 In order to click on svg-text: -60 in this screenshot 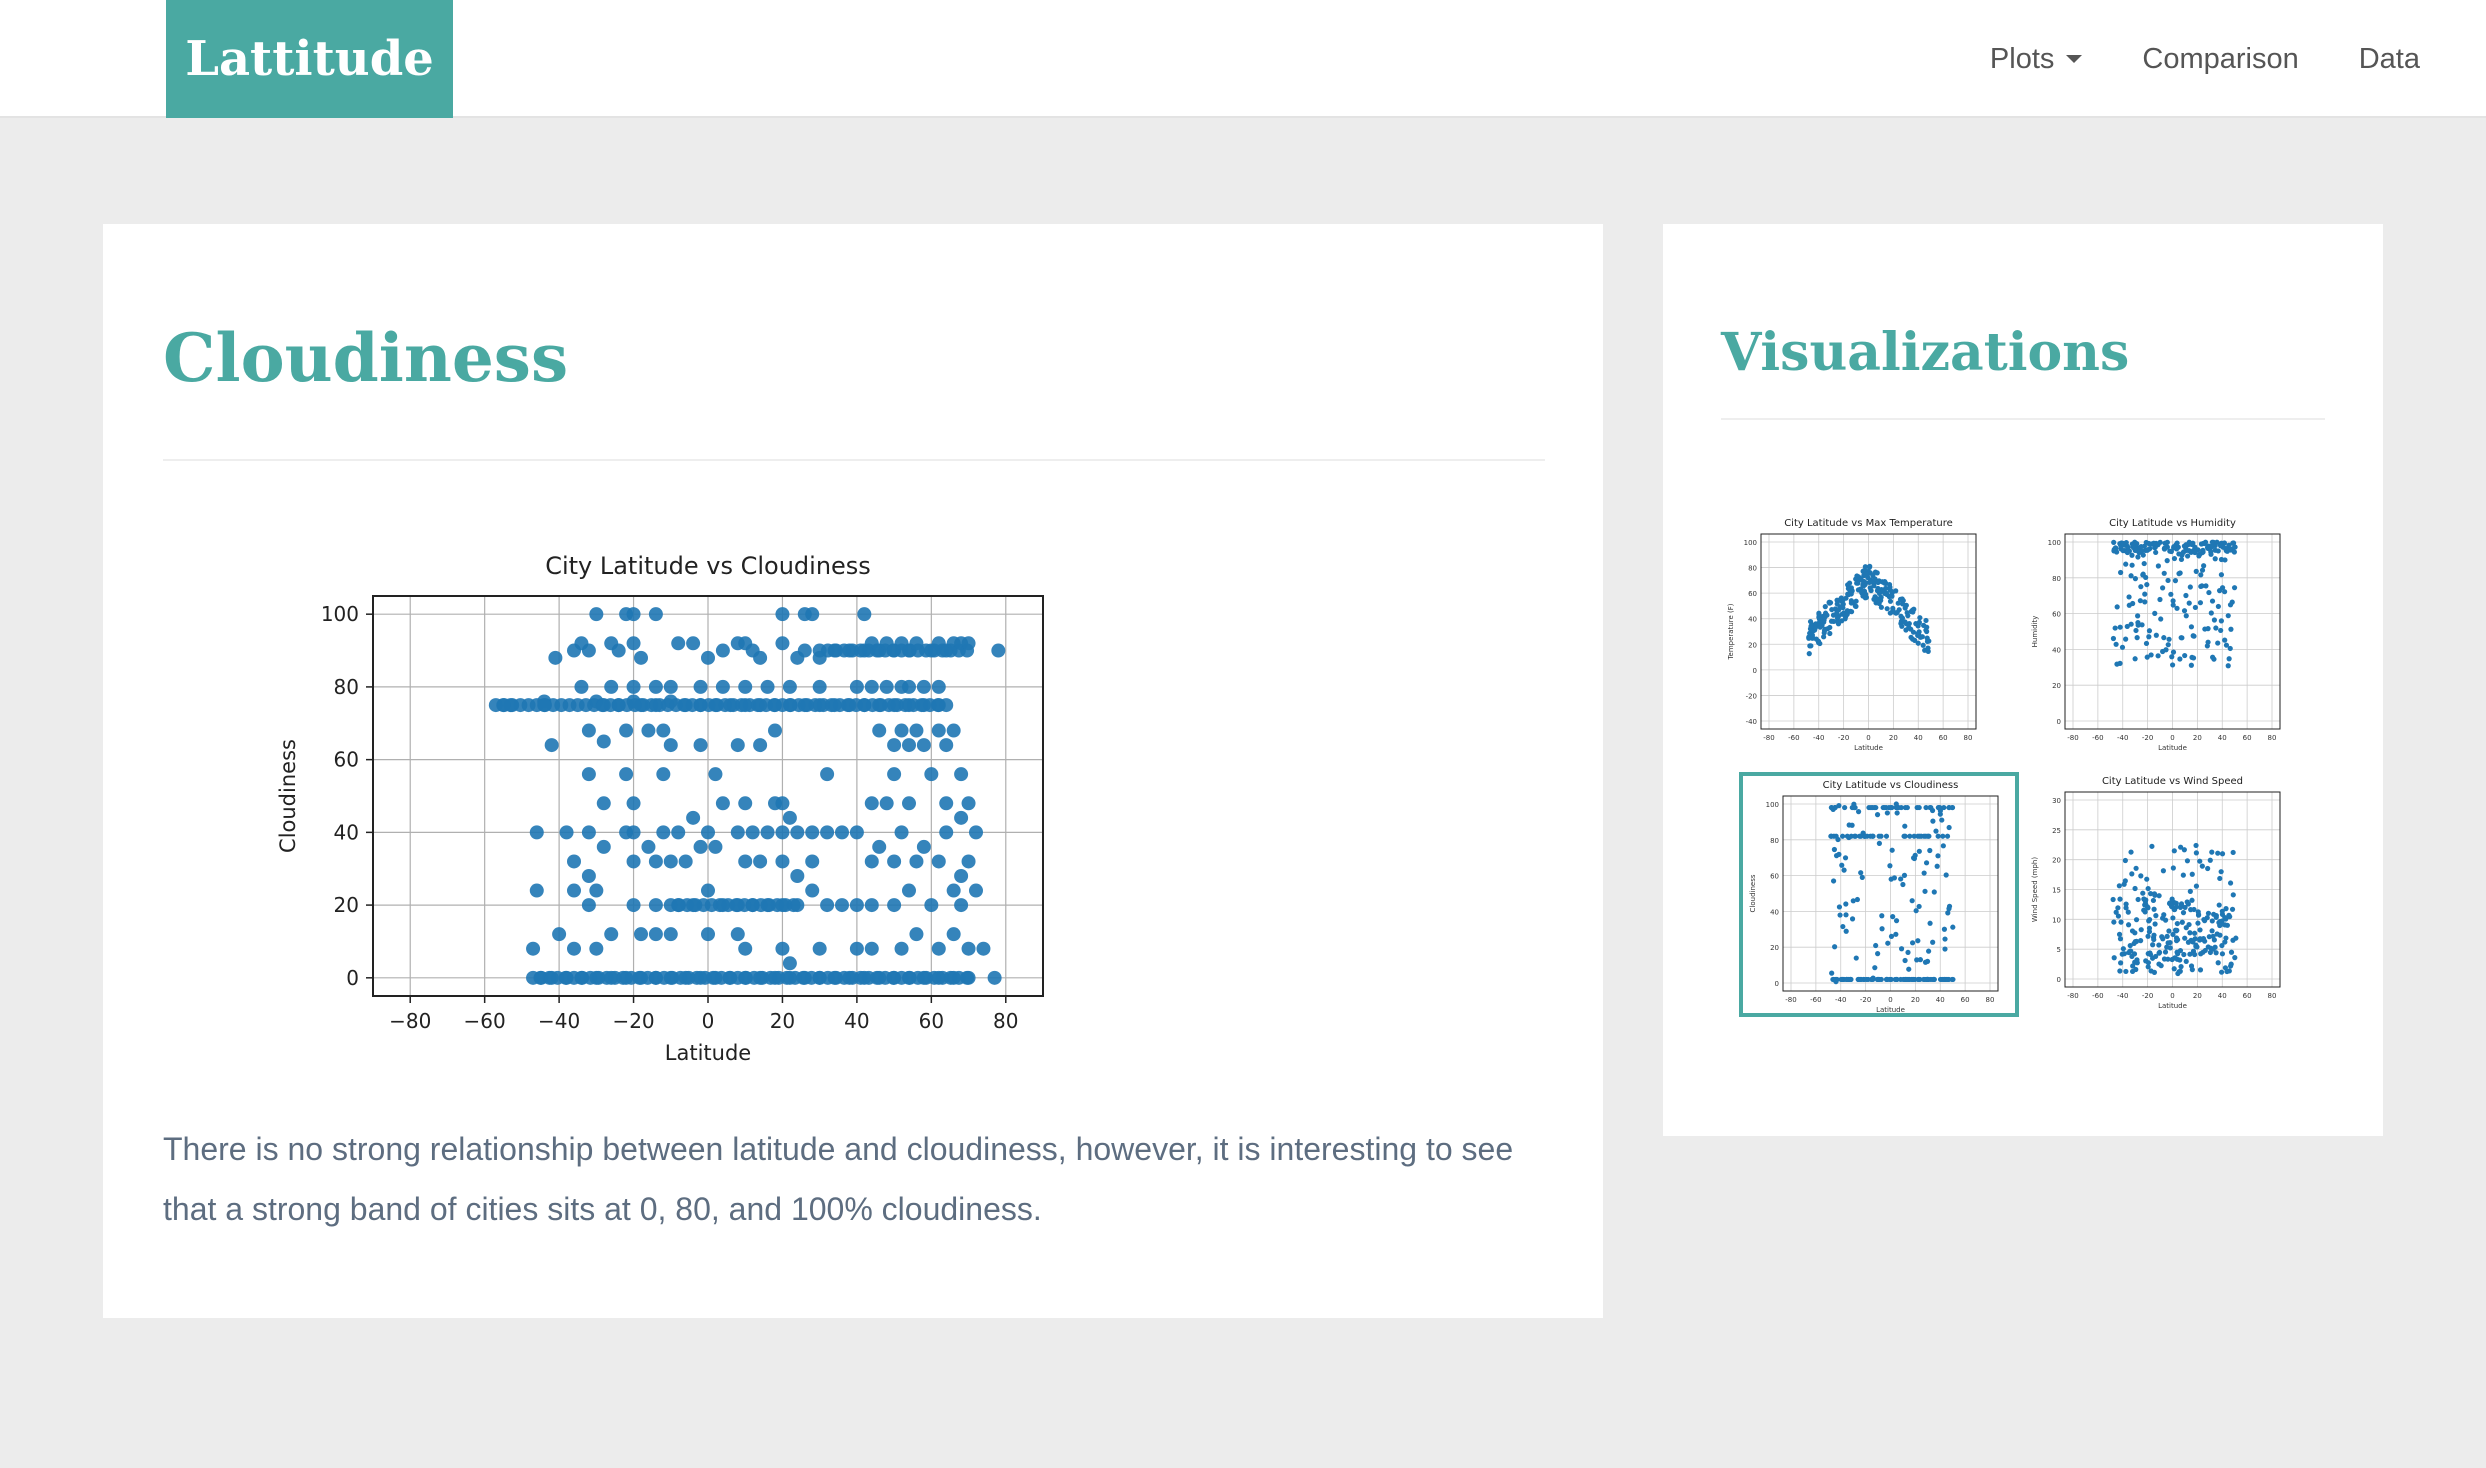, I will do `click(2097, 738)`.